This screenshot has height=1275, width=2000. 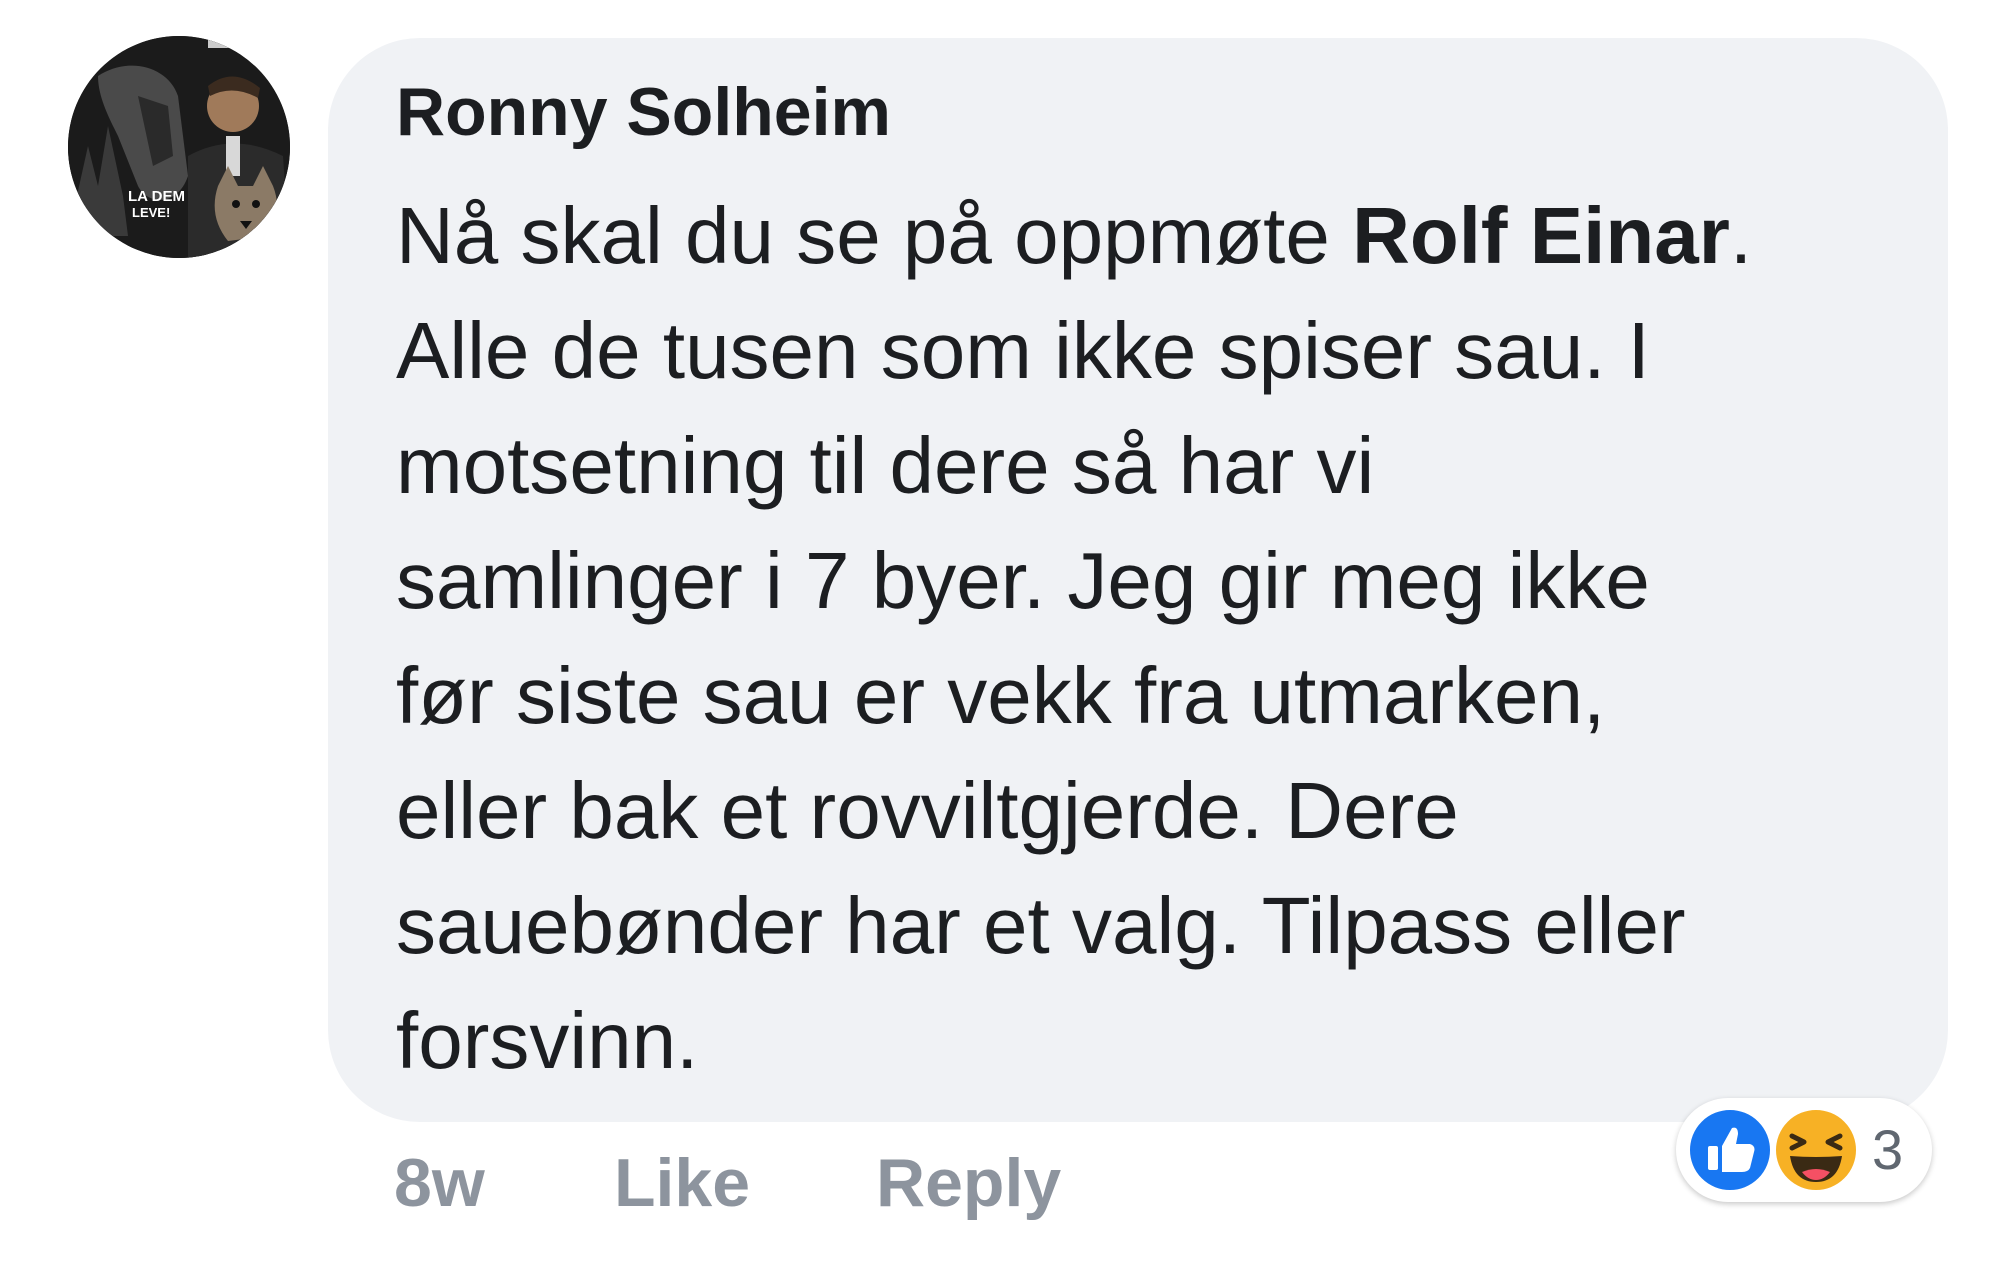 What do you see at coordinates (643, 112) in the screenshot?
I see `comment-author: Ronny Solheim` at bounding box center [643, 112].